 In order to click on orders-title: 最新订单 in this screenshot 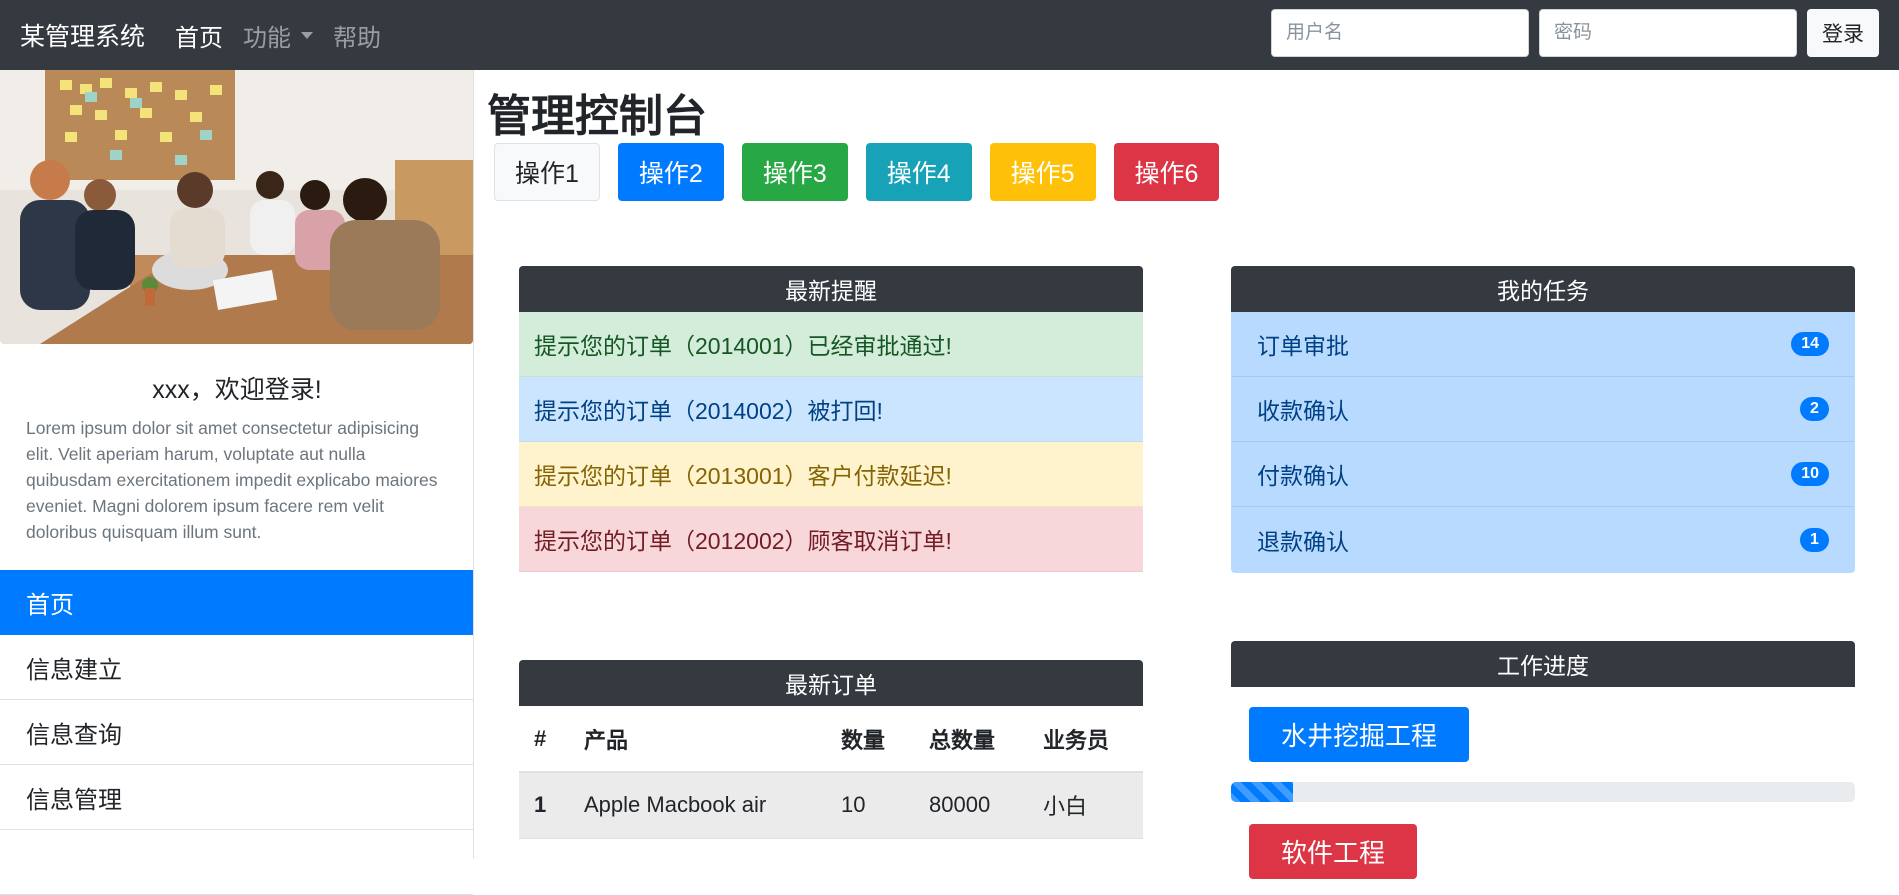, I will do `click(831, 683)`.